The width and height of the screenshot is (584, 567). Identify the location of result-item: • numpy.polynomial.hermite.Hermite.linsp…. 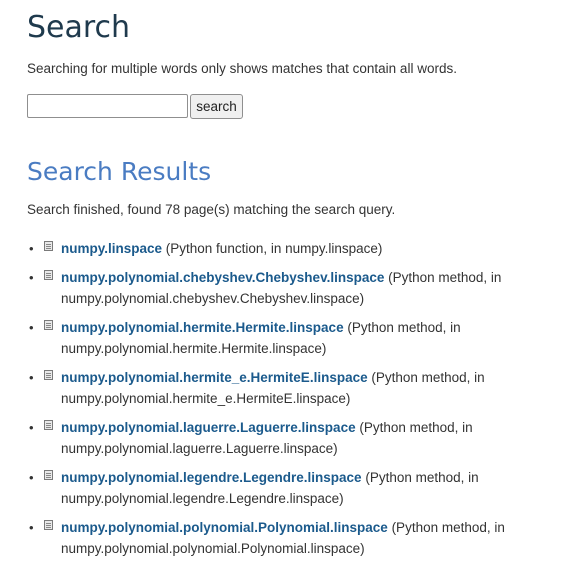
(297, 338).